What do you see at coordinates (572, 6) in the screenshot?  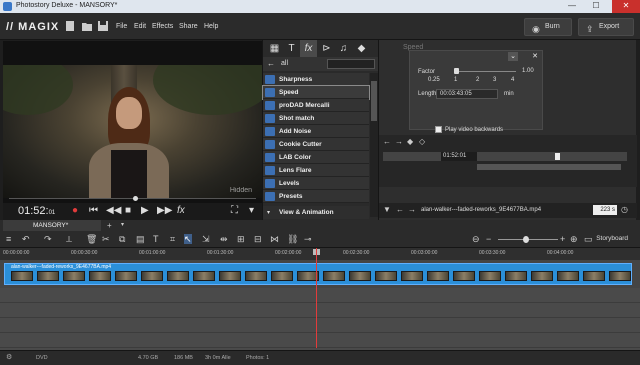 I see `minimize-button: —` at bounding box center [572, 6].